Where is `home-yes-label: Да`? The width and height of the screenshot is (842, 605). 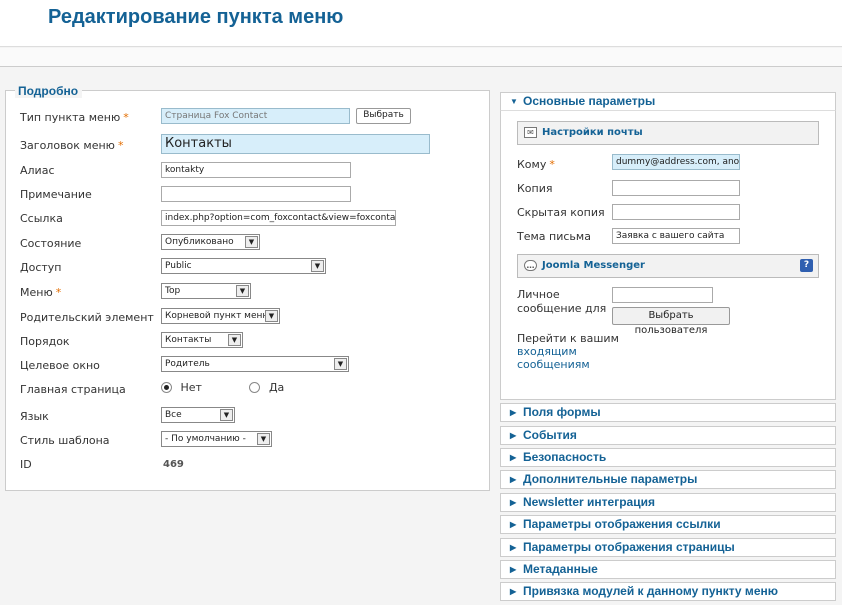
home-yes-label: Да is located at coordinates (276, 387).